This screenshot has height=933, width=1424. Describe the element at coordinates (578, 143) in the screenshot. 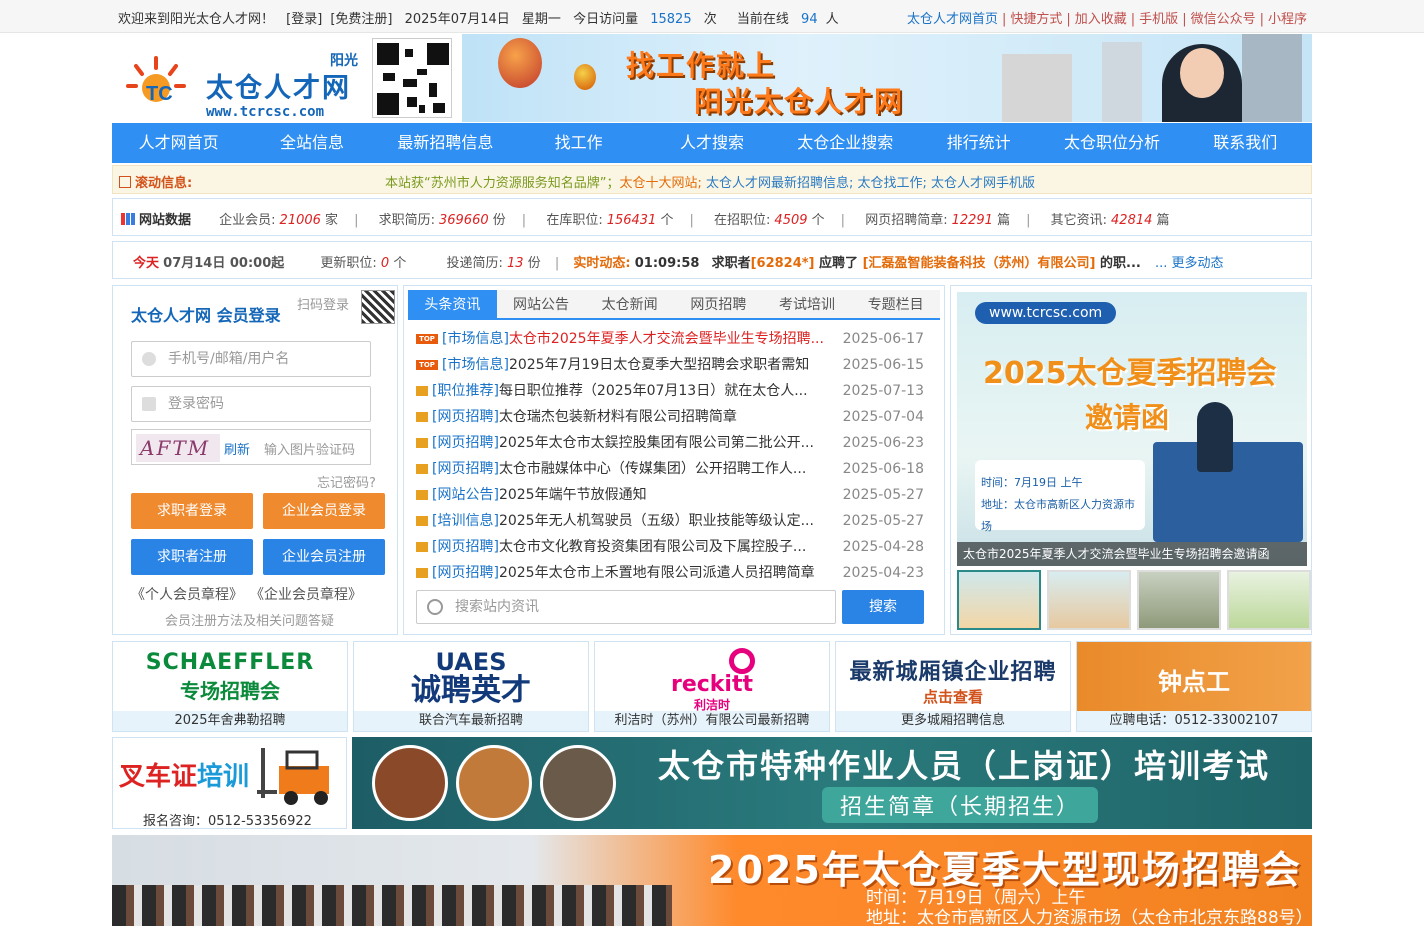

I see `nav-find-job: 找工作` at that location.